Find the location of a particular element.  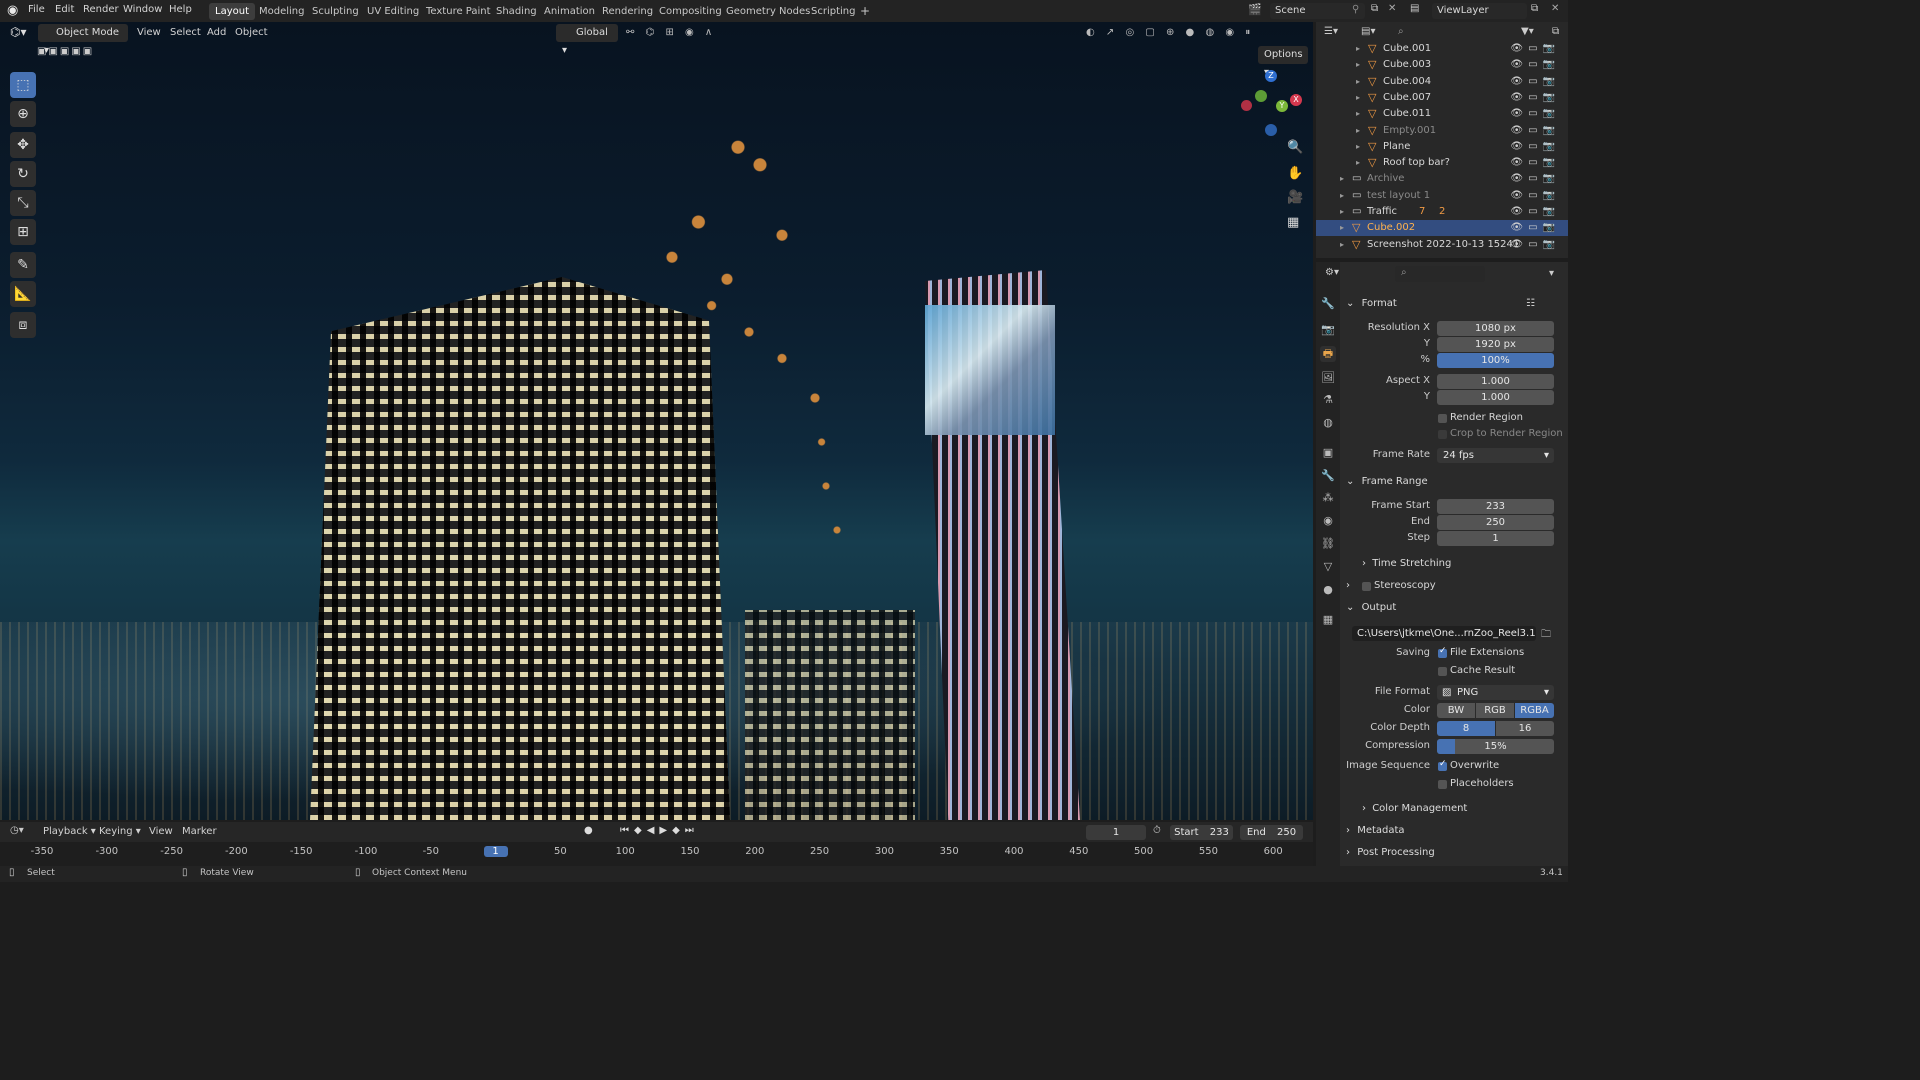

display-mode-icon: ▤▾ is located at coordinates (1368, 31).